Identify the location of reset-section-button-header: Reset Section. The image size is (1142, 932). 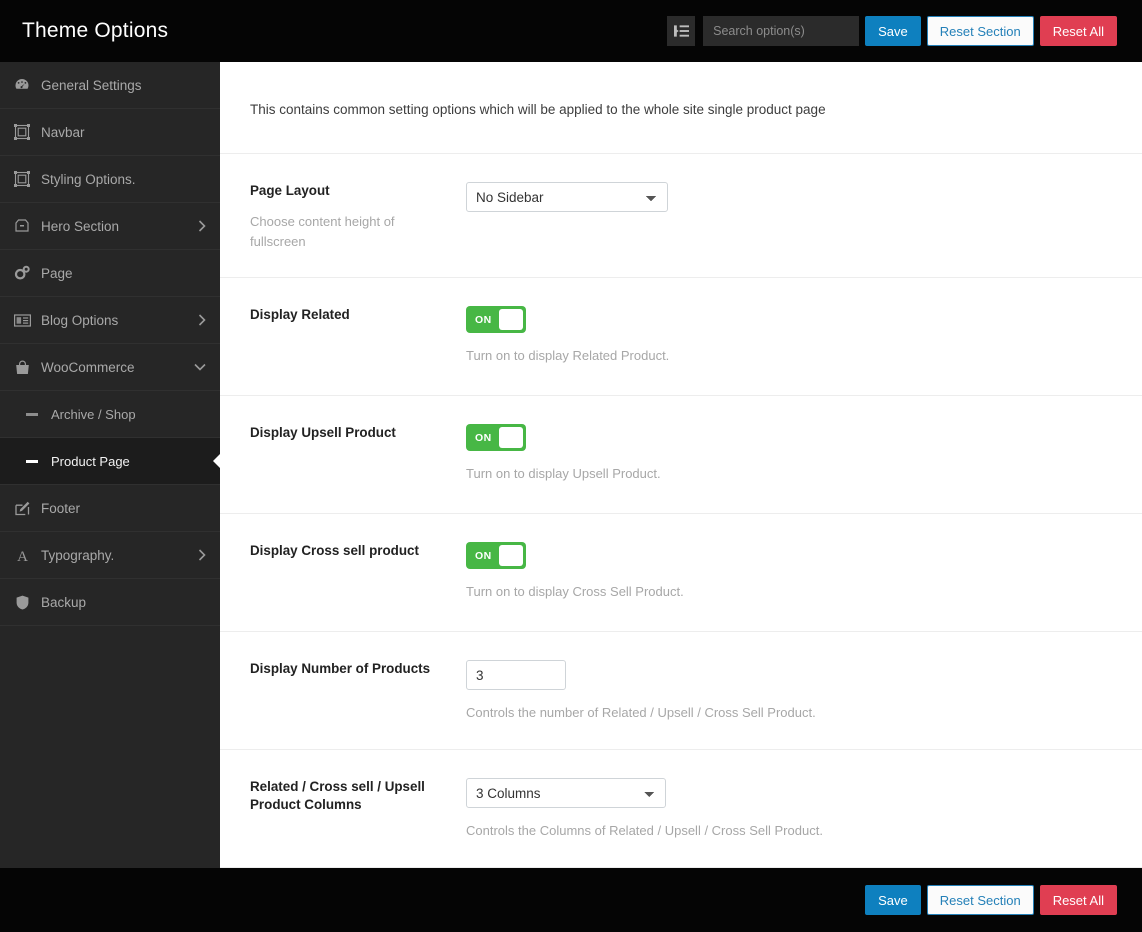
(980, 31).